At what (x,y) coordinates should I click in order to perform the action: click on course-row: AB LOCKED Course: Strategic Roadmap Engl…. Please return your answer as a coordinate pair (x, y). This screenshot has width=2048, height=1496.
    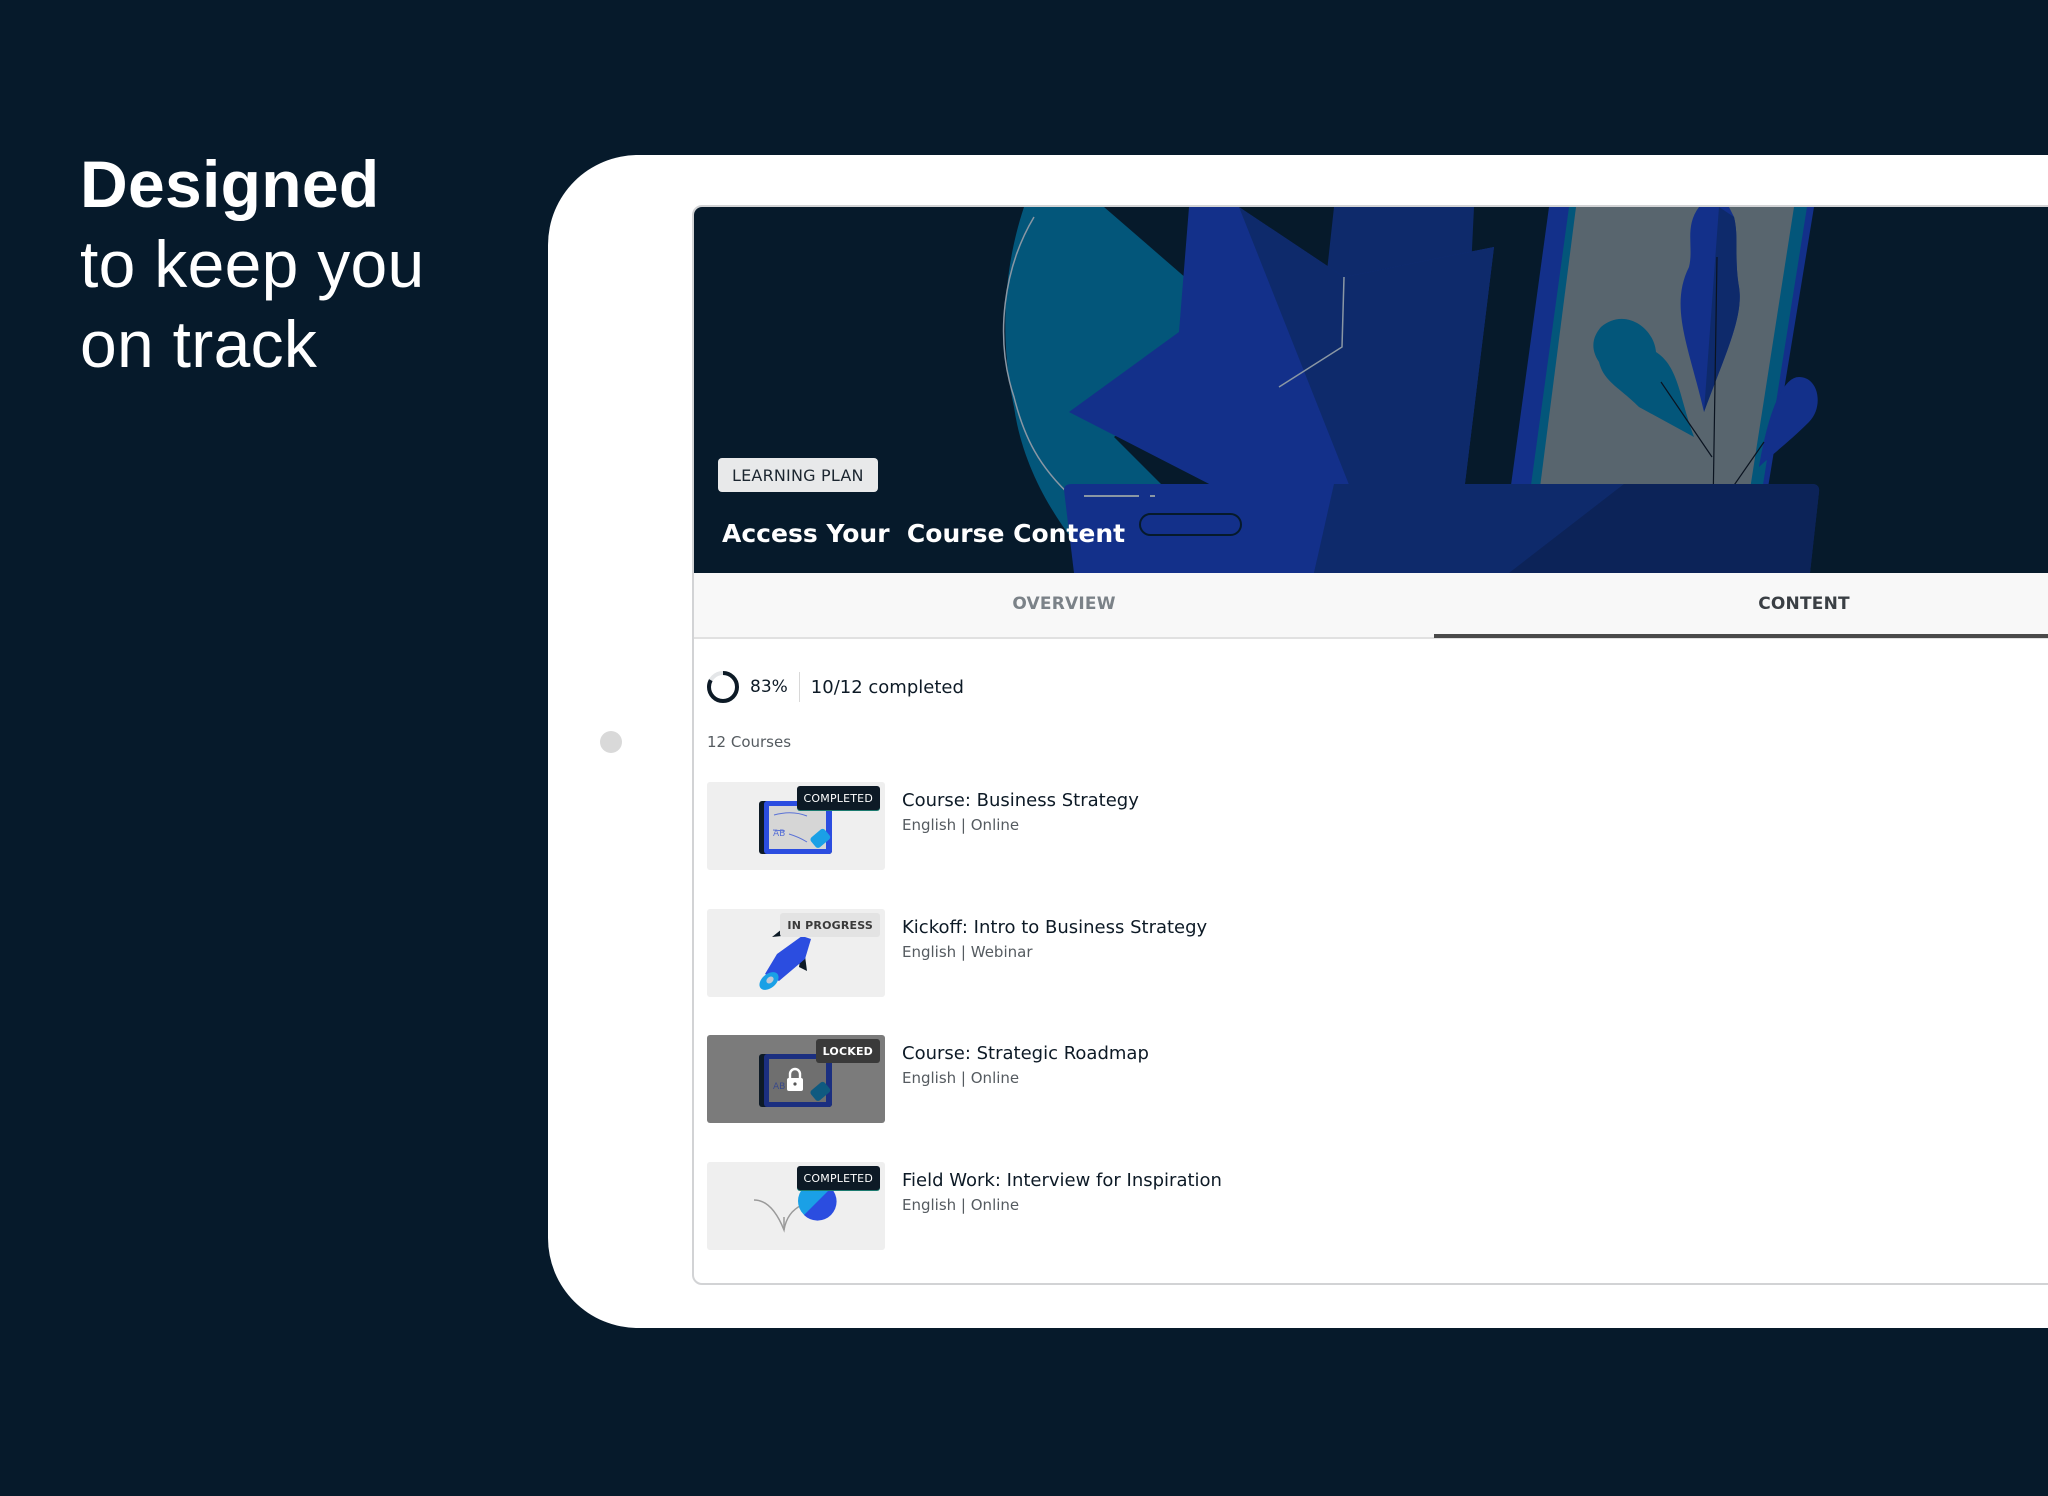
    Looking at the image, I should click on (1357, 1080).